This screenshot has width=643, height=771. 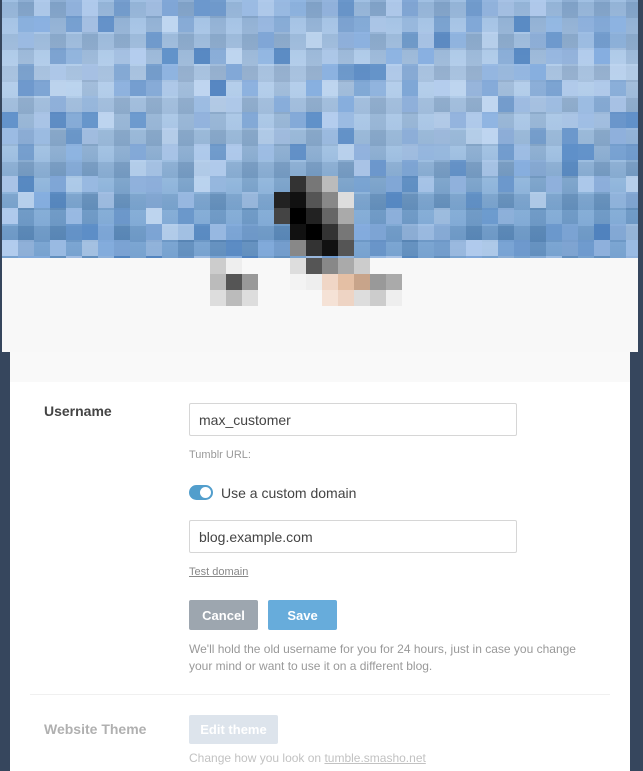 What do you see at coordinates (95, 729) in the screenshot?
I see `website-theme-label: Website Theme` at bounding box center [95, 729].